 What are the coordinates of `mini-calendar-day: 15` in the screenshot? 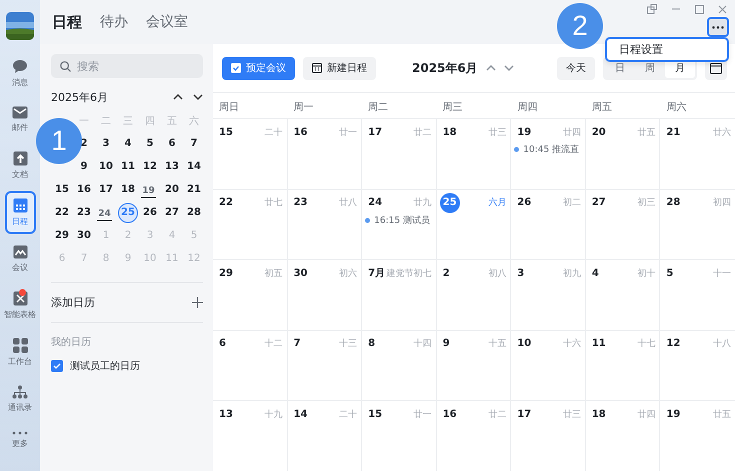 It's located at (62, 190).